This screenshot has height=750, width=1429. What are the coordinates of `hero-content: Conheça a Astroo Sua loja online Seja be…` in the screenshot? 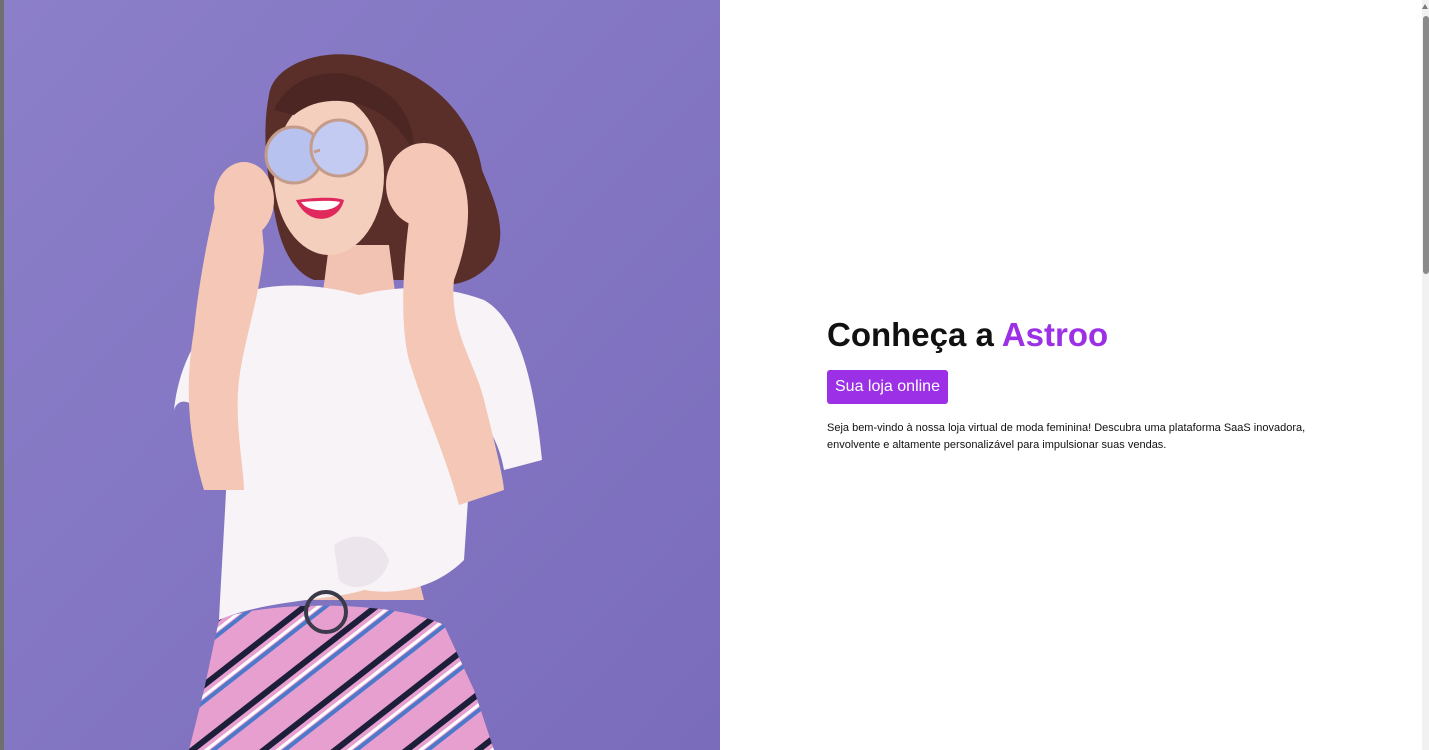 It's located at (1077, 384).